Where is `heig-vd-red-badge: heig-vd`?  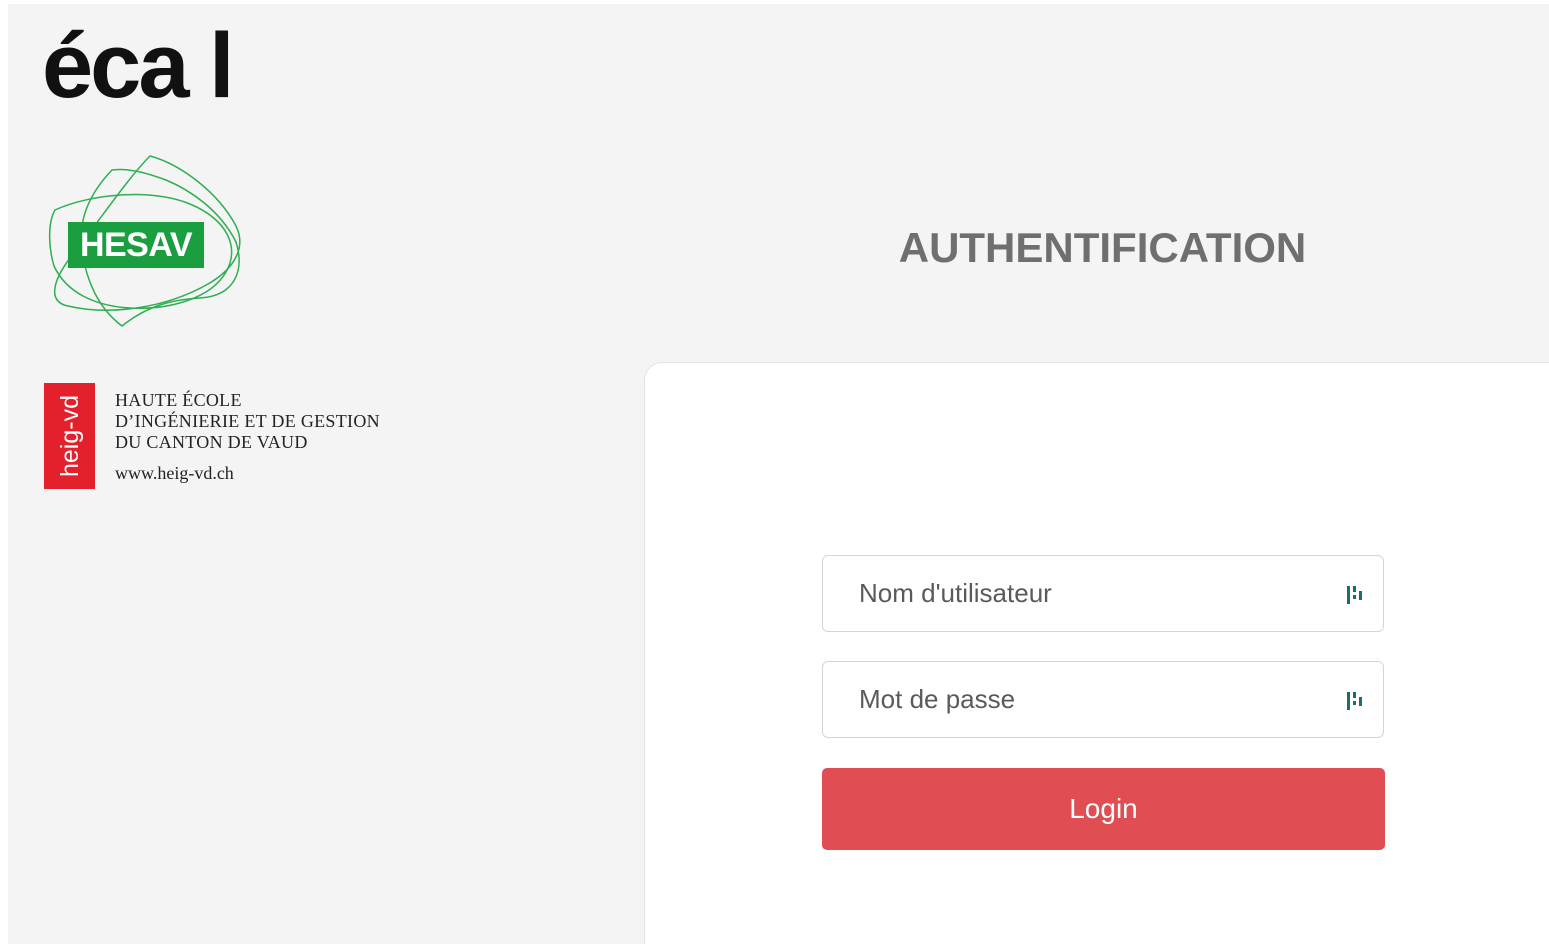 heig-vd-red-badge: heig-vd is located at coordinates (69, 436).